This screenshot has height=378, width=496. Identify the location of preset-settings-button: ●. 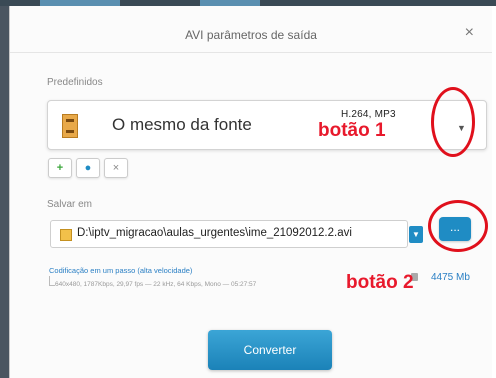
(88, 168).